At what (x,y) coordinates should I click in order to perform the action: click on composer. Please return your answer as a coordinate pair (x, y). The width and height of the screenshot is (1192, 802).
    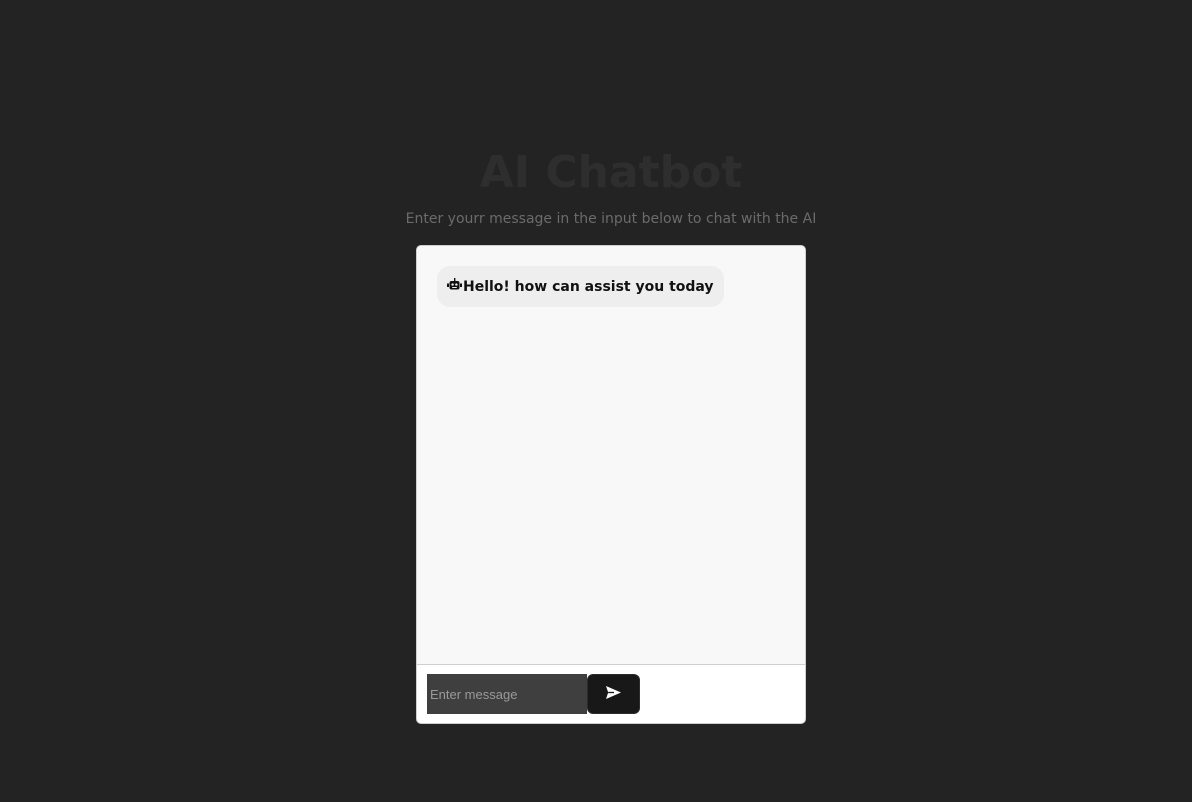
    Looking at the image, I should click on (533, 694).